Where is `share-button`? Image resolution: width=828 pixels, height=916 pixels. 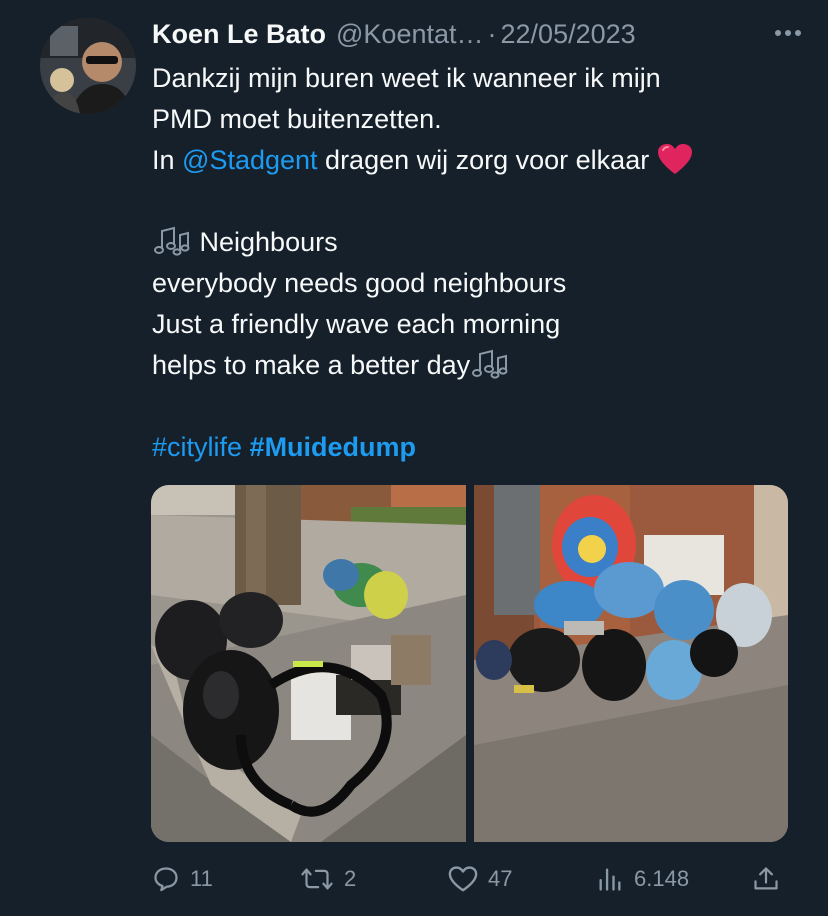
share-button is located at coordinates (766, 879).